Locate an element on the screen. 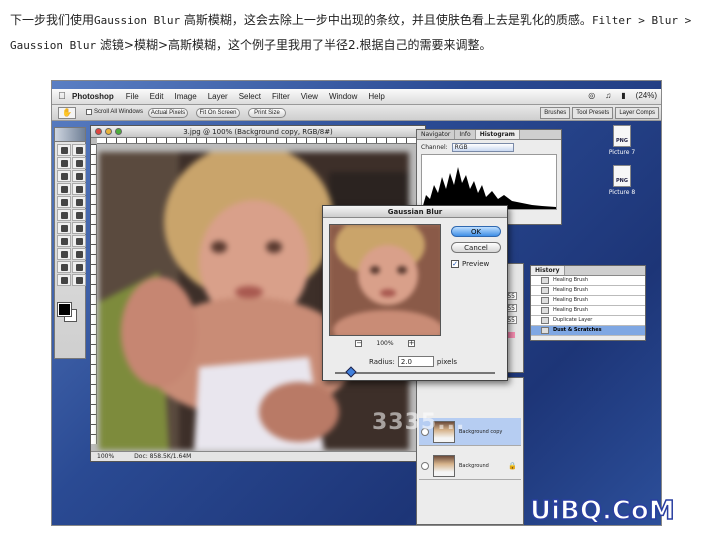 The height and width of the screenshot is (540, 706). menu-window: Window is located at coordinates (343, 96).